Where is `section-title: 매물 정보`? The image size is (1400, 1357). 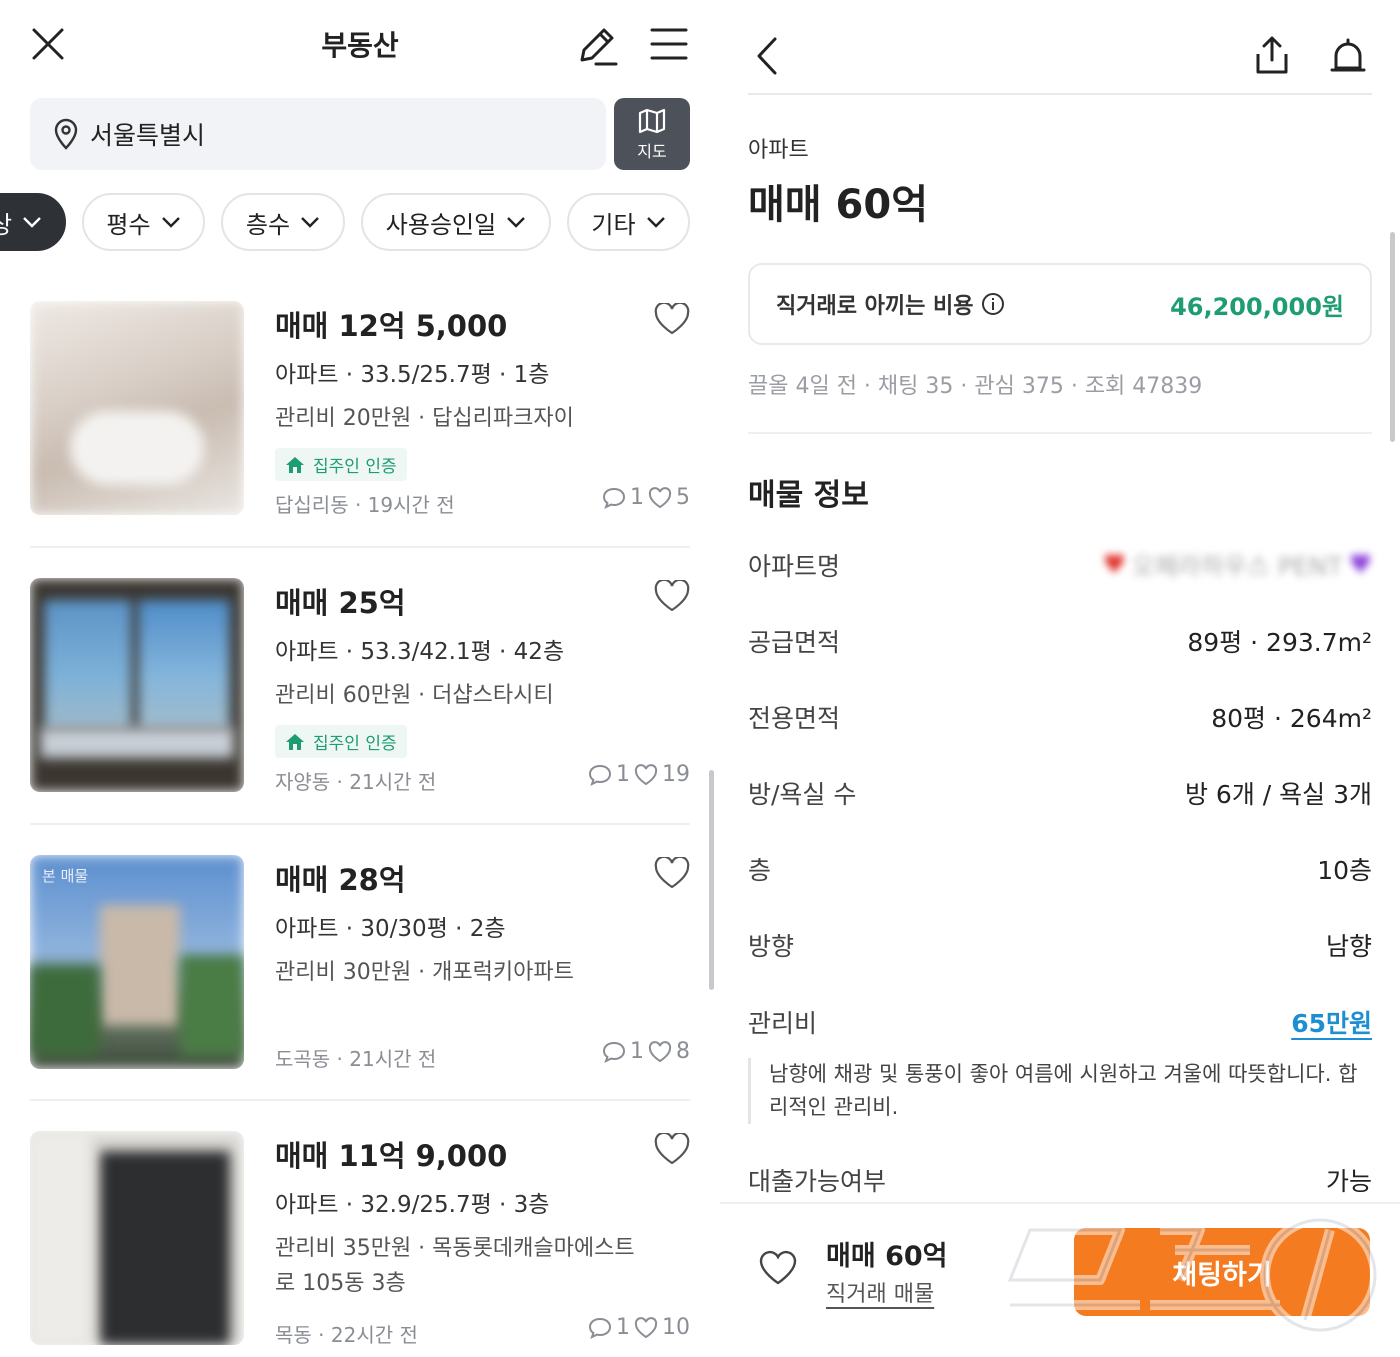 section-title: 매물 정보 is located at coordinates (808, 495).